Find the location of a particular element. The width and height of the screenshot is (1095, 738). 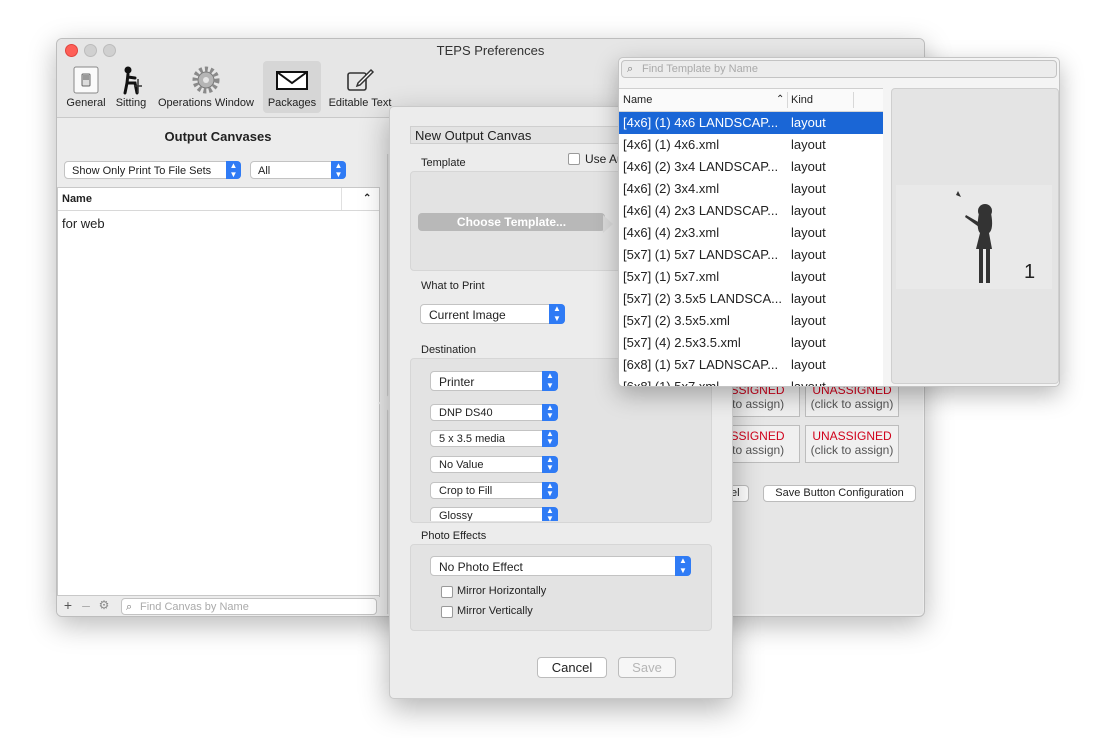

switch-icon is located at coordinates (86, 80).